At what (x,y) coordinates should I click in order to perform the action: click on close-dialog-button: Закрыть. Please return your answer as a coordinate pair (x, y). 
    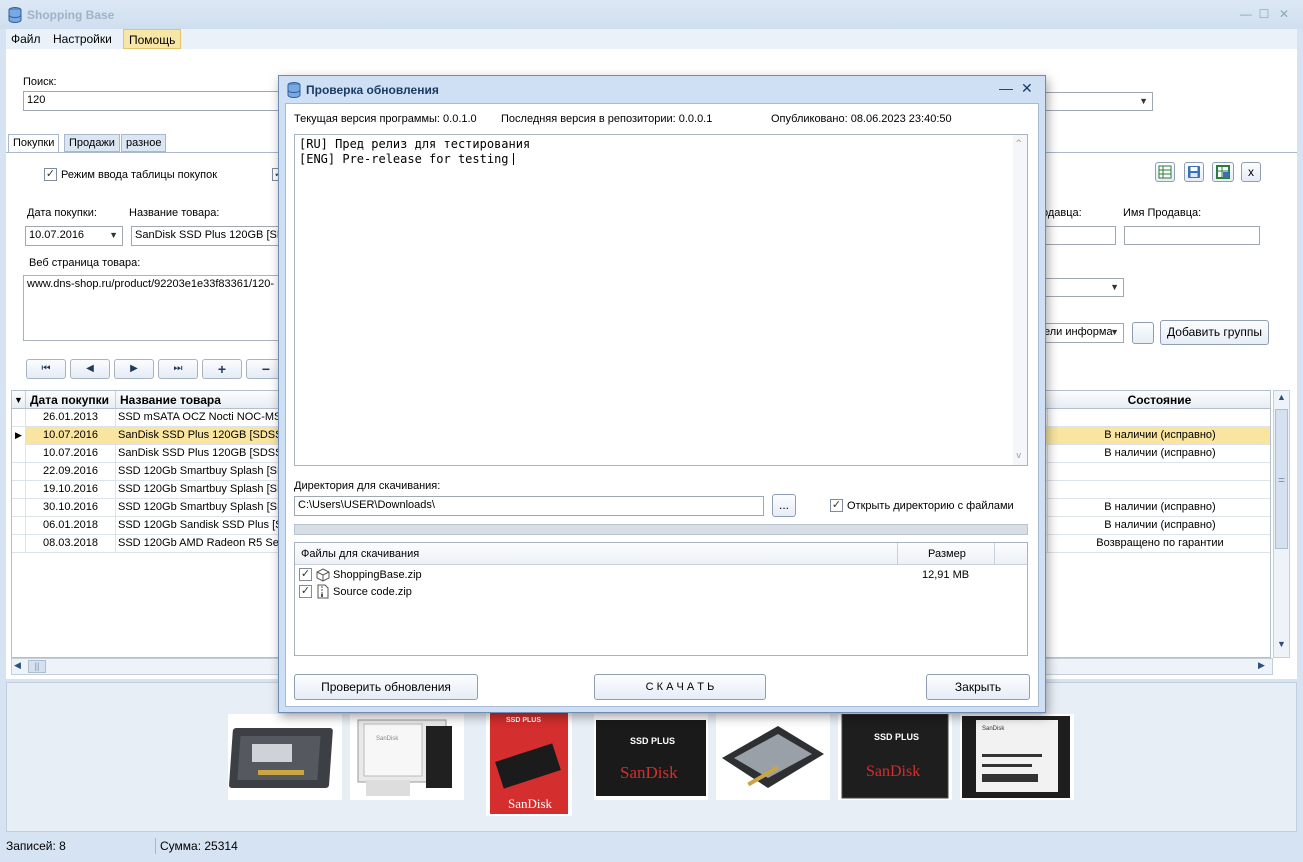
    Looking at the image, I should click on (978, 687).